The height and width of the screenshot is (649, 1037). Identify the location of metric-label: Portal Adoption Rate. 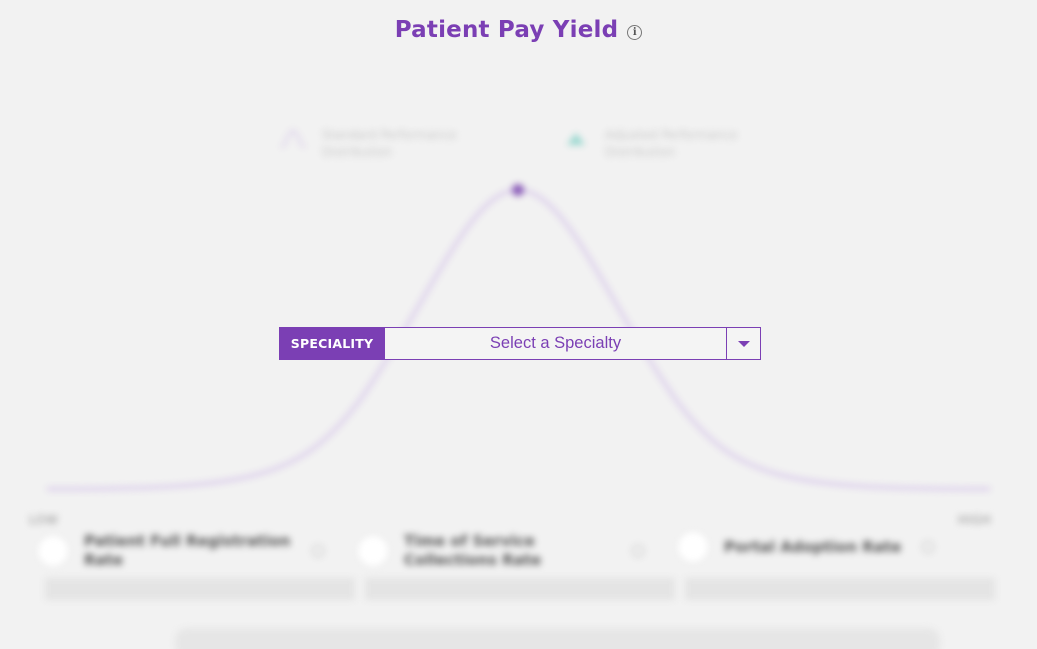
(813, 547).